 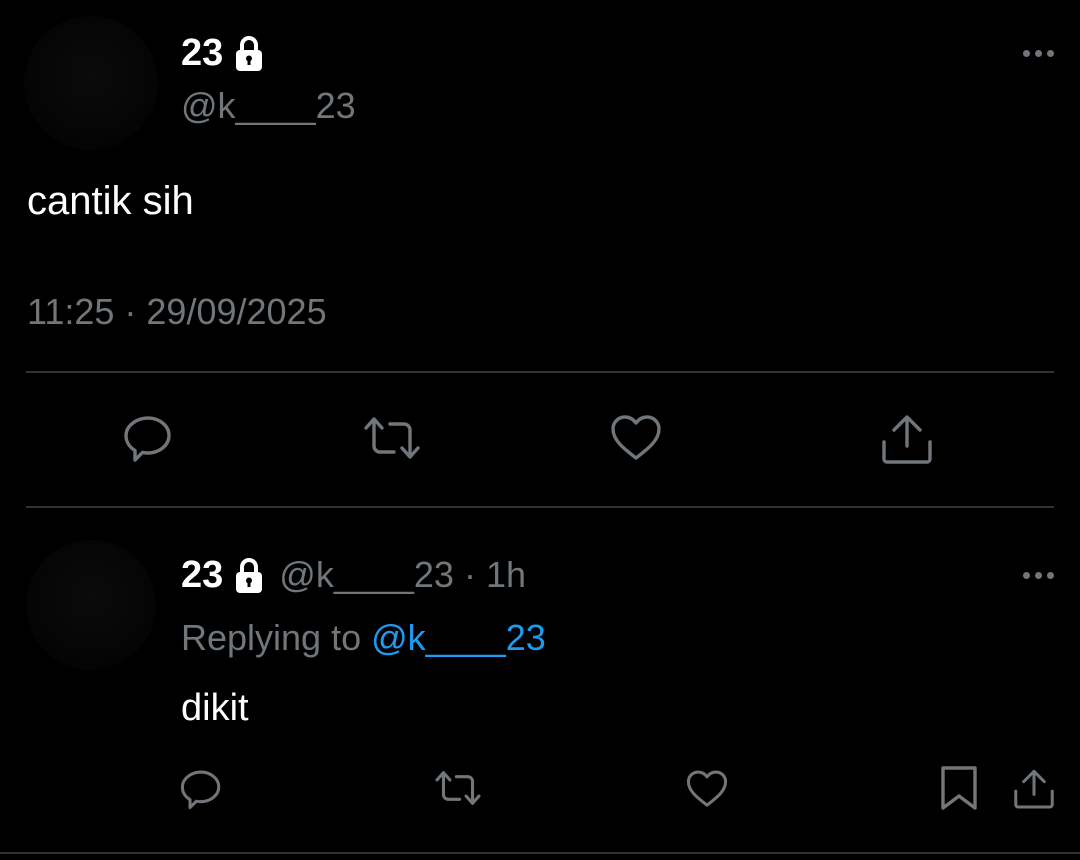 What do you see at coordinates (276, 637) in the screenshot?
I see `replying-to-label: Replying to` at bounding box center [276, 637].